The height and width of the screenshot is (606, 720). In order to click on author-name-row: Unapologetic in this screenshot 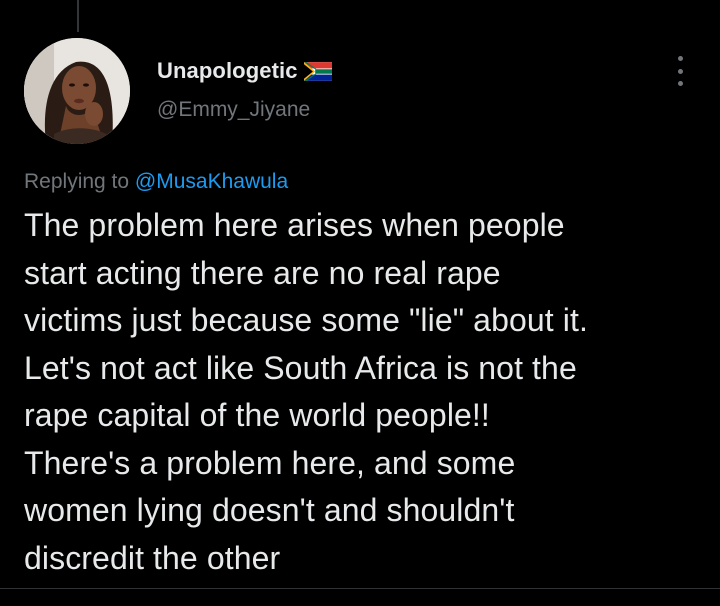, I will do `click(244, 71)`.